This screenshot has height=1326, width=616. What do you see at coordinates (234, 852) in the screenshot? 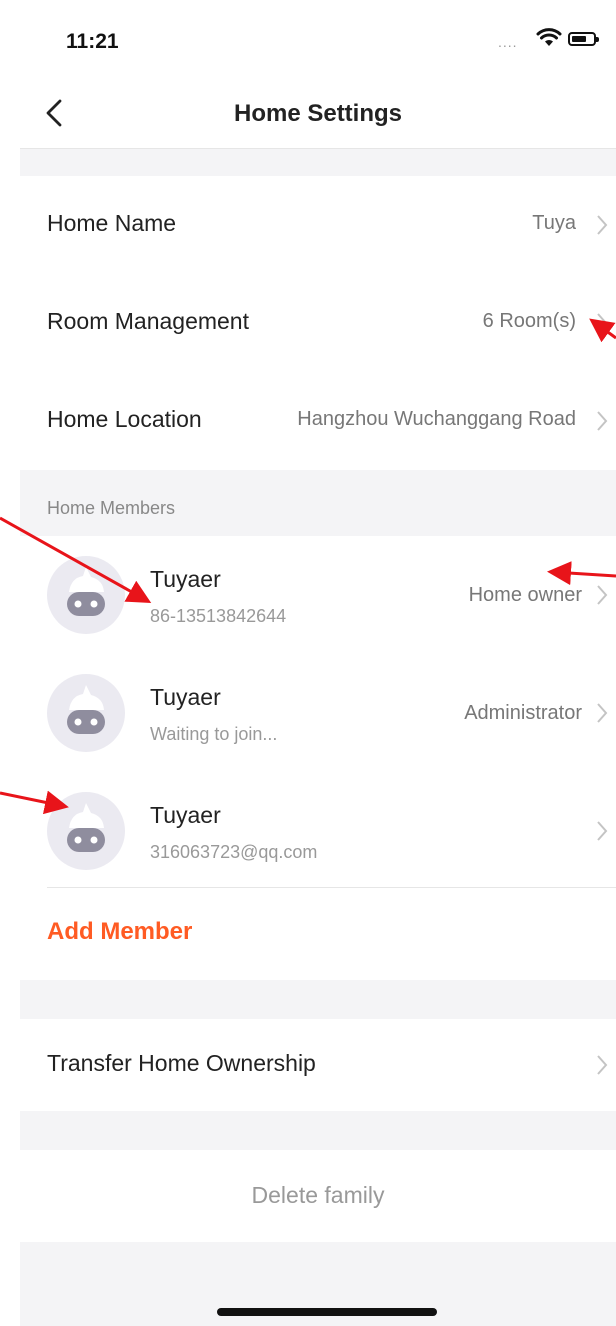
I see `member-email: 316063723@qq.com` at bounding box center [234, 852].